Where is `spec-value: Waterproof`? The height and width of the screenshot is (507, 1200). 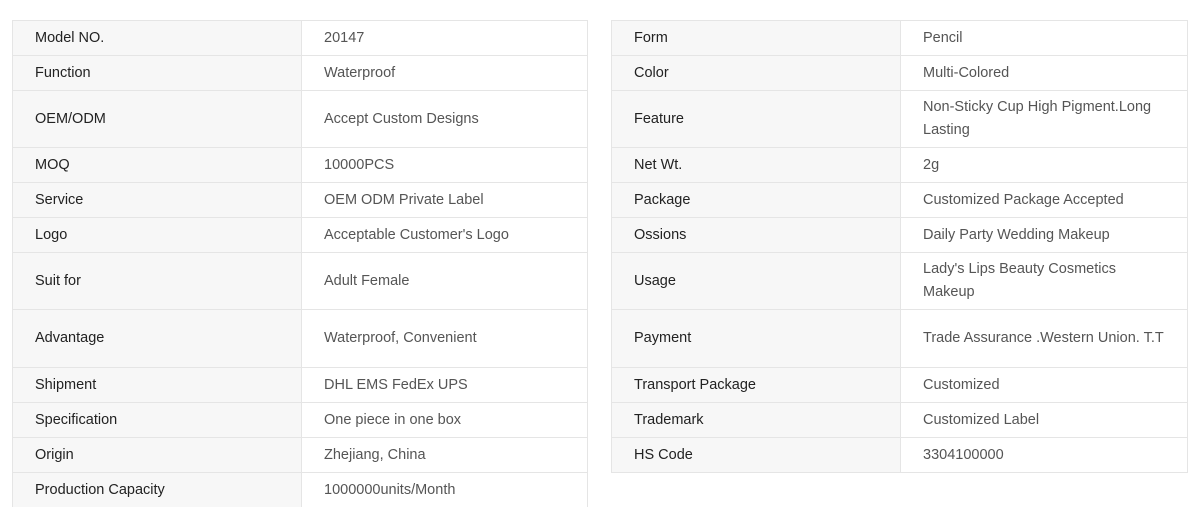 spec-value: Waterproof is located at coordinates (444, 73).